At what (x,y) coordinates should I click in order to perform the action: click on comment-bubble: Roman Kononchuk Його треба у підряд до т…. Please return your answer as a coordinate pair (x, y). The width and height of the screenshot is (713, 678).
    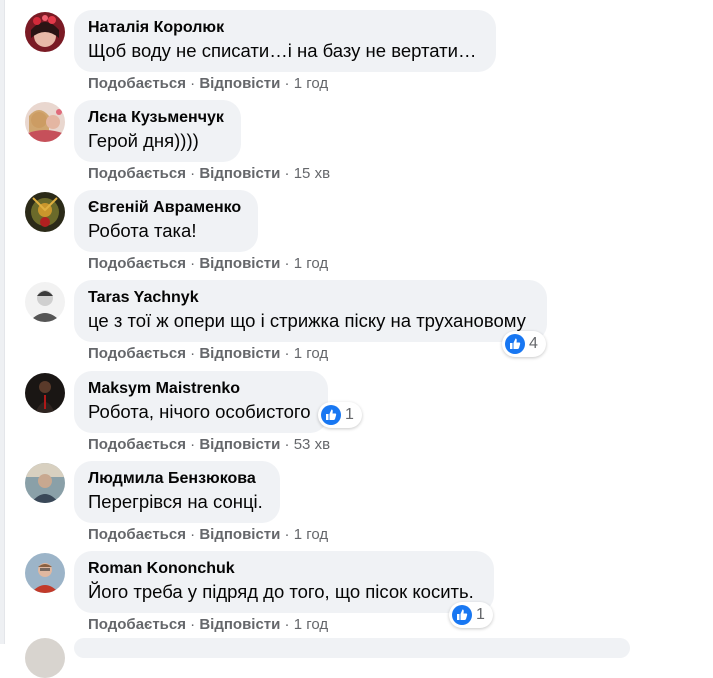
    Looking at the image, I should click on (284, 582).